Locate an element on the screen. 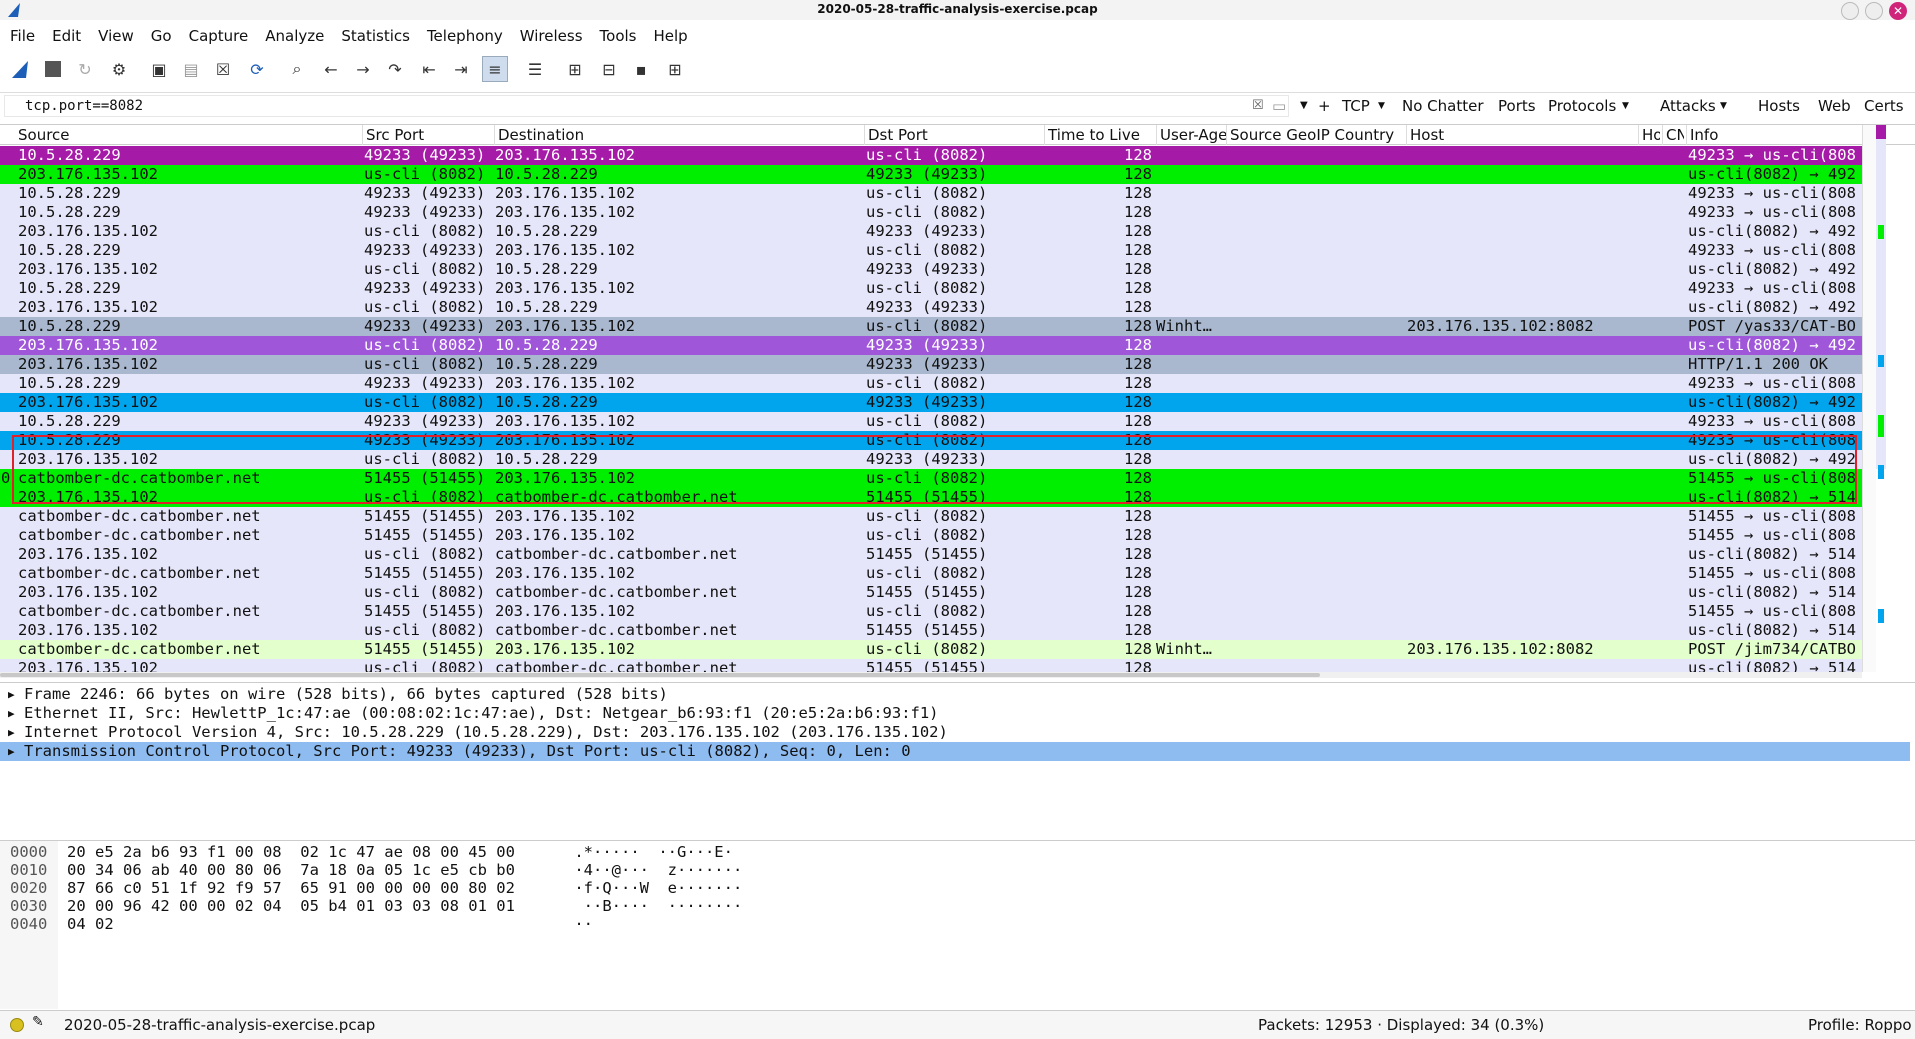 This screenshot has height=1039, width=1915. byte-ascii: ··B···· ········ is located at coordinates (654, 906).